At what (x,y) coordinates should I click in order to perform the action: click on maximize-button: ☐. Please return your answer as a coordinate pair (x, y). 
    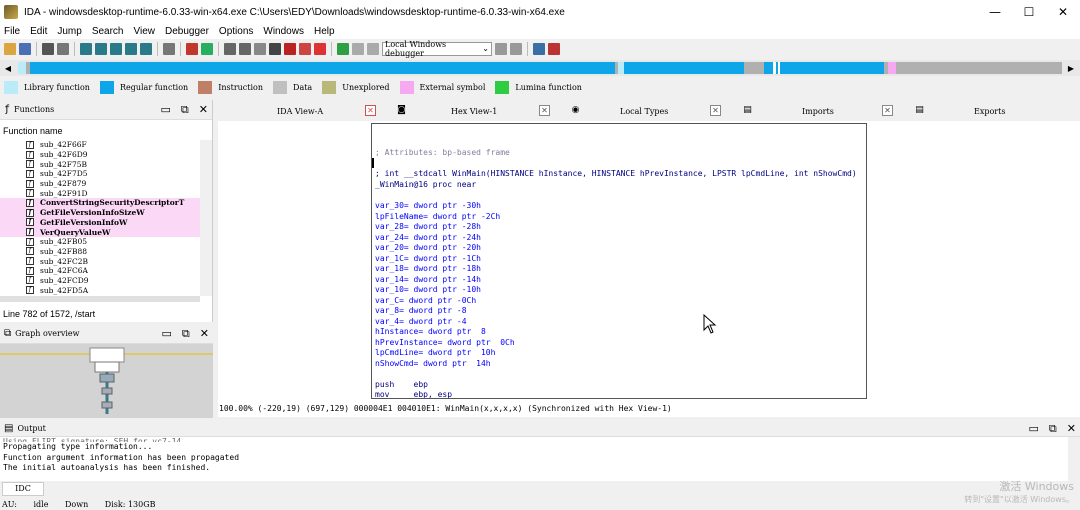
    Looking at the image, I should click on (1029, 12).